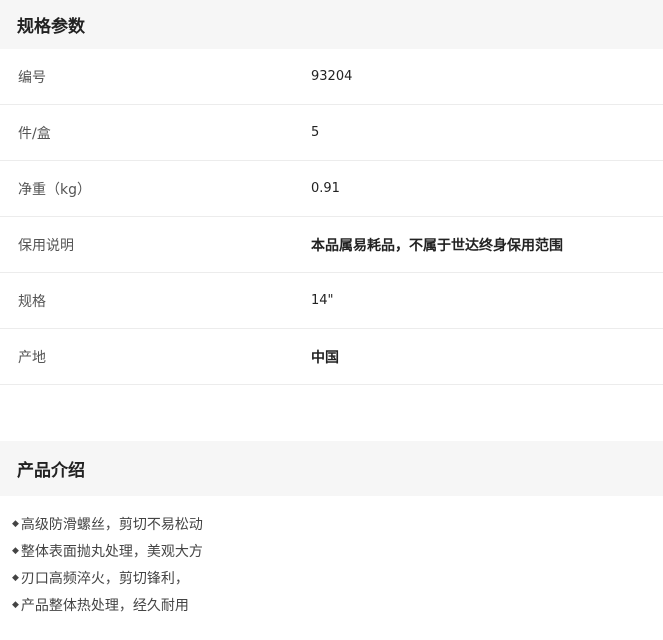  I want to click on spec-label: 编号, so click(32, 77).